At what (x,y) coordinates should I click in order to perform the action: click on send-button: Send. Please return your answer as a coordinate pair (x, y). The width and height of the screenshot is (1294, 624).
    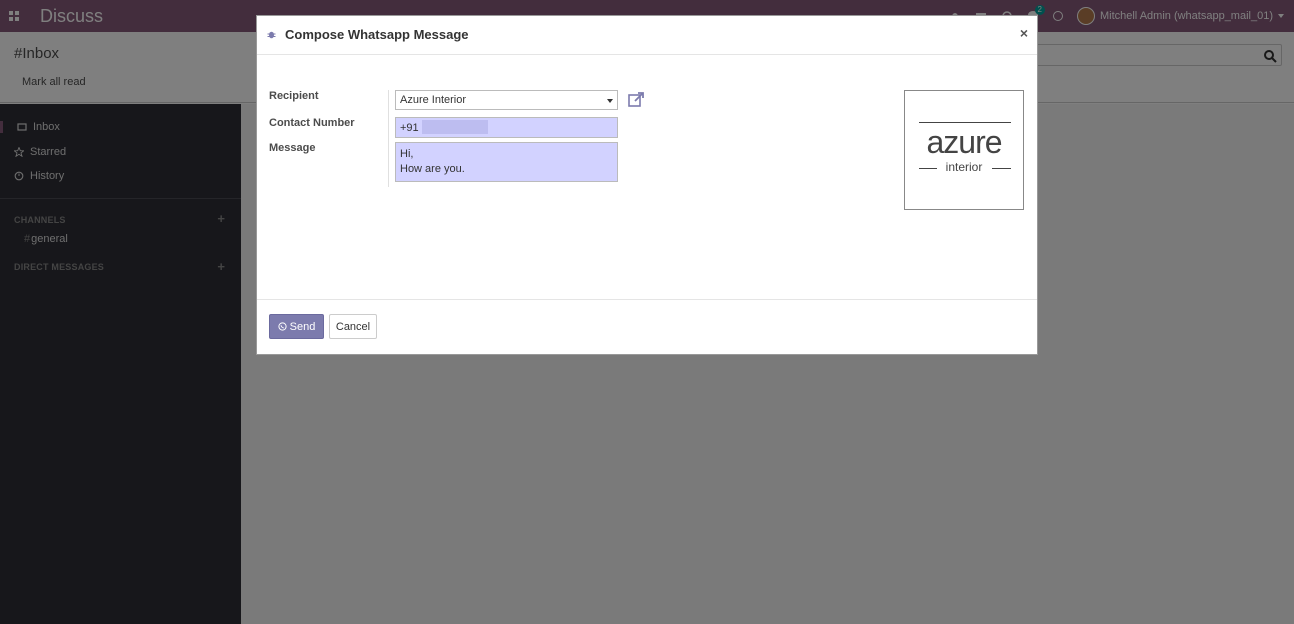
    Looking at the image, I should click on (296, 326).